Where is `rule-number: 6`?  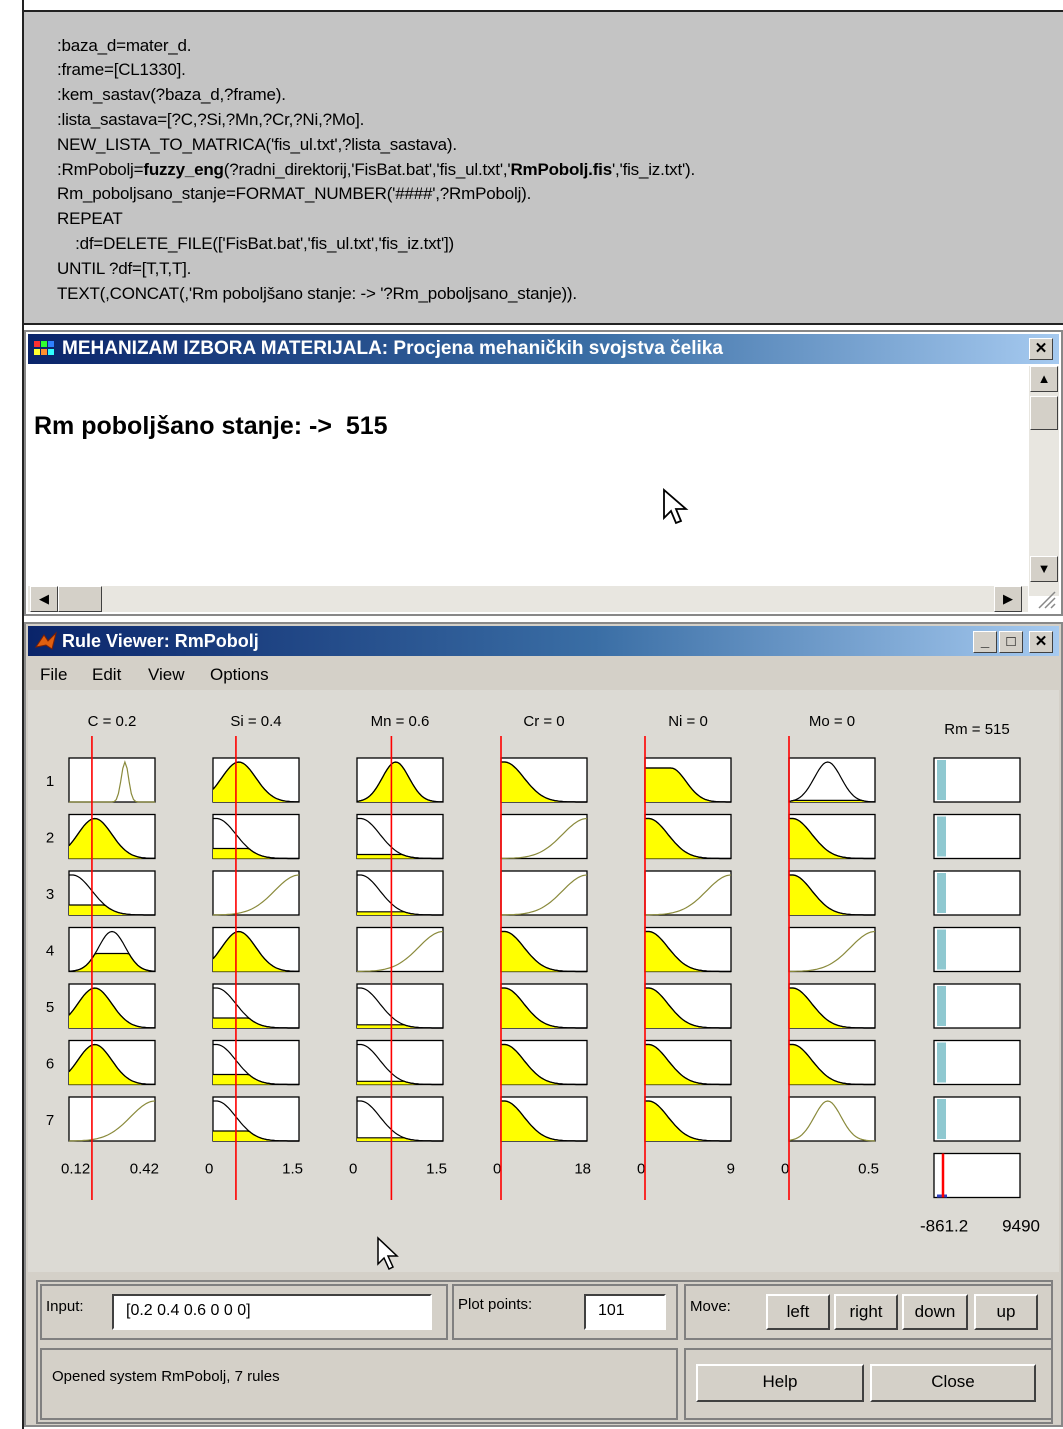
rule-number: 6 is located at coordinates (50, 1064).